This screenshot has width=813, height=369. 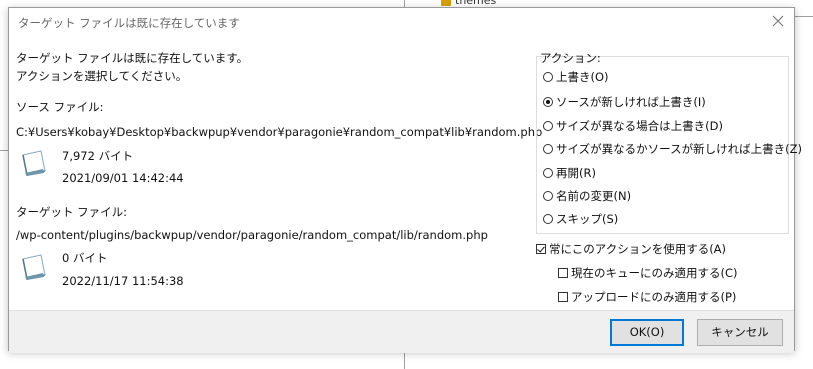 What do you see at coordinates (631, 102) in the screenshot?
I see `radio-label: ソースが新しければ上書き(I)` at bounding box center [631, 102].